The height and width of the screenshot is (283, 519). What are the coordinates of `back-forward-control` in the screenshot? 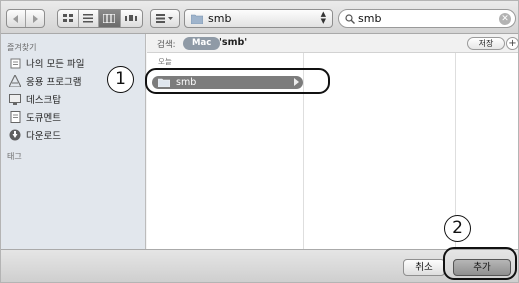 It's located at (25, 18).